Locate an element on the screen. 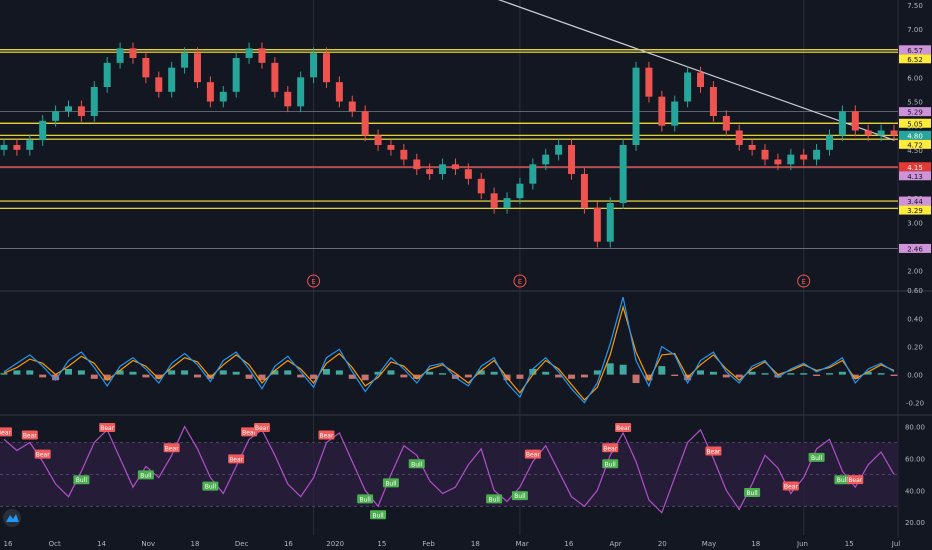  time-axis-tick: Jun is located at coordinates (802, 544).